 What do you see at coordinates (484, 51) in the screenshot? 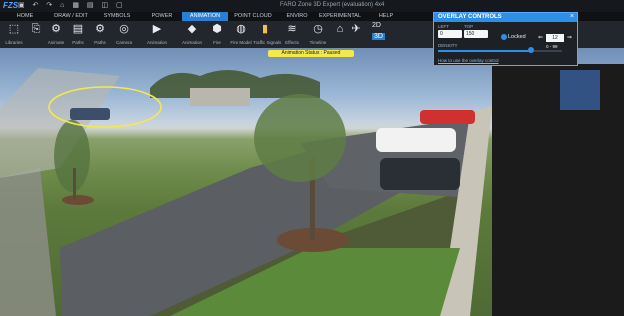
I see `density-slider-fill` at bounding box center [484, 51].